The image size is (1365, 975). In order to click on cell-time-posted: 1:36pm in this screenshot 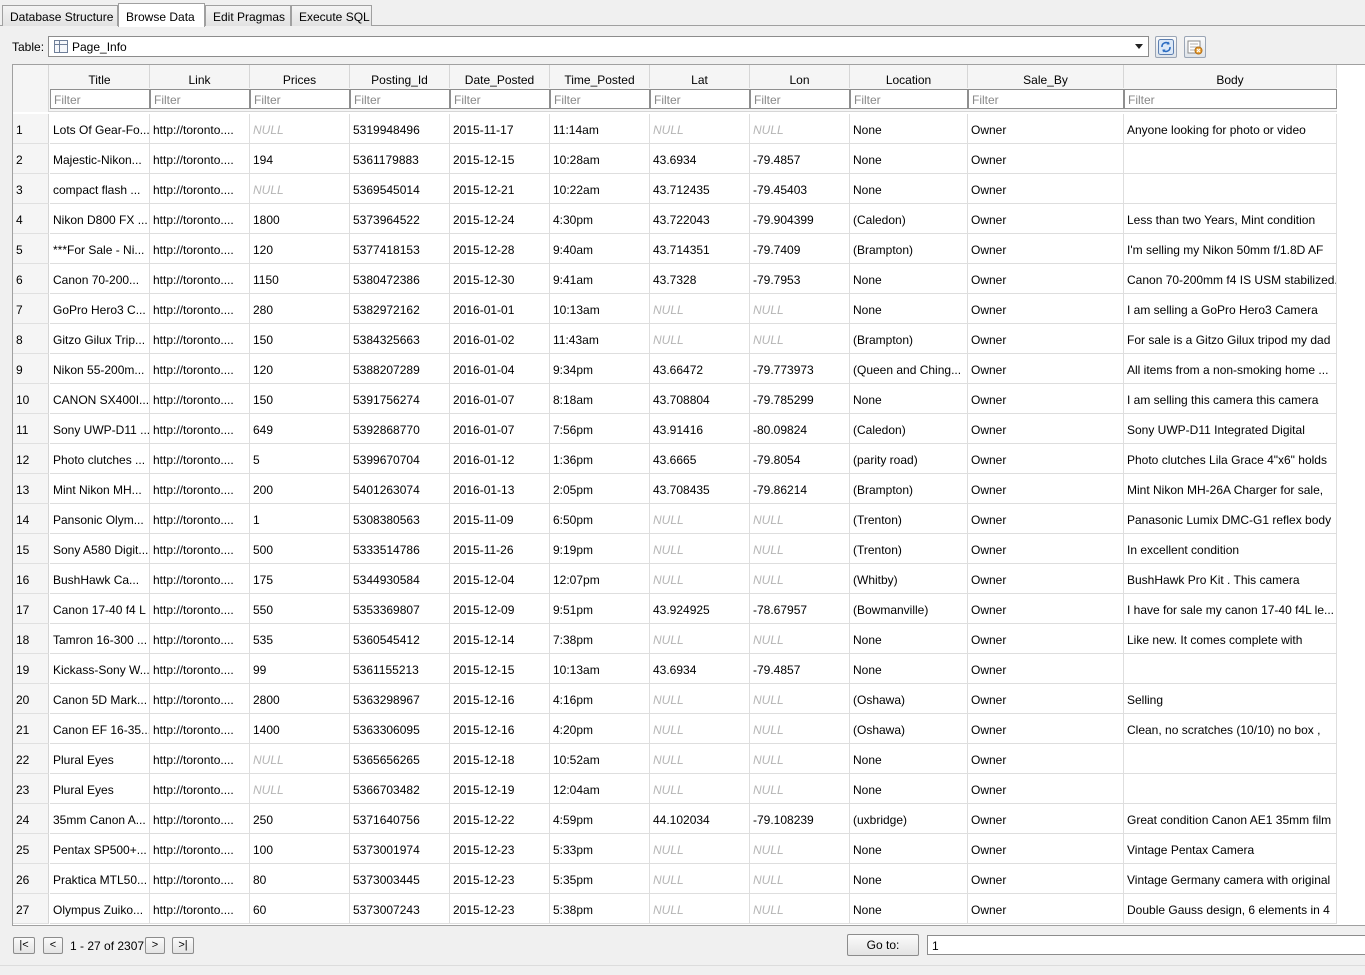, I will do `click(600, 459)`.